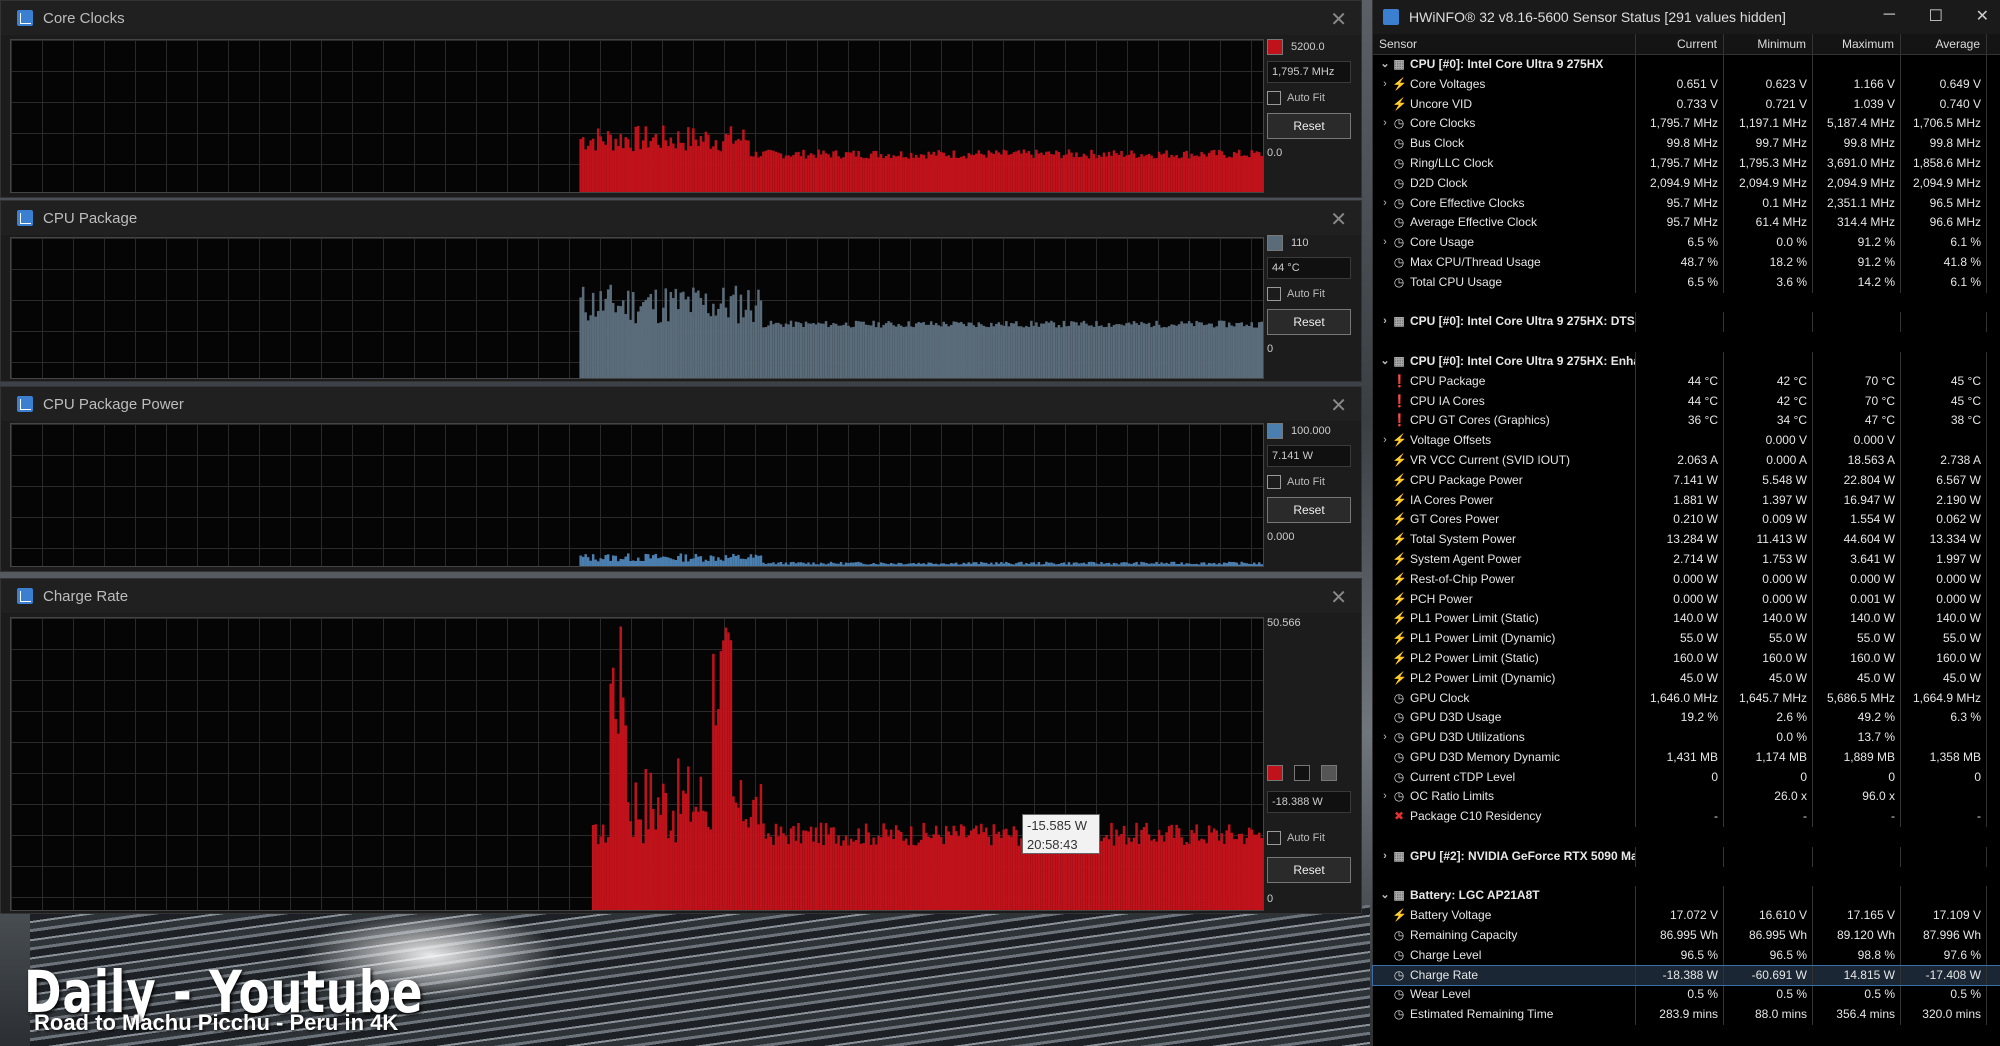  What do you see at coordinates (1686, 381) in the screenshot?
I see `sensor-row: ❗ CPU Package 44 °C 42 °C 70 °C 45 °C` at bounding box center [1686, 381].